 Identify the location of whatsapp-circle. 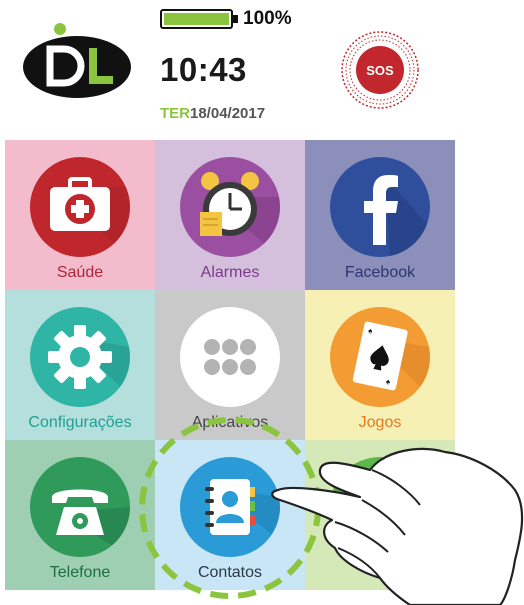
(380, 507).